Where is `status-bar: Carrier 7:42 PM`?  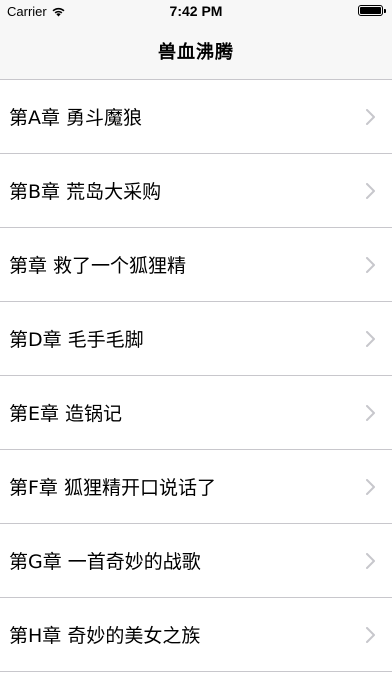 status-bar: Carrier 7:42 PM is located at coordinates (196, 11).